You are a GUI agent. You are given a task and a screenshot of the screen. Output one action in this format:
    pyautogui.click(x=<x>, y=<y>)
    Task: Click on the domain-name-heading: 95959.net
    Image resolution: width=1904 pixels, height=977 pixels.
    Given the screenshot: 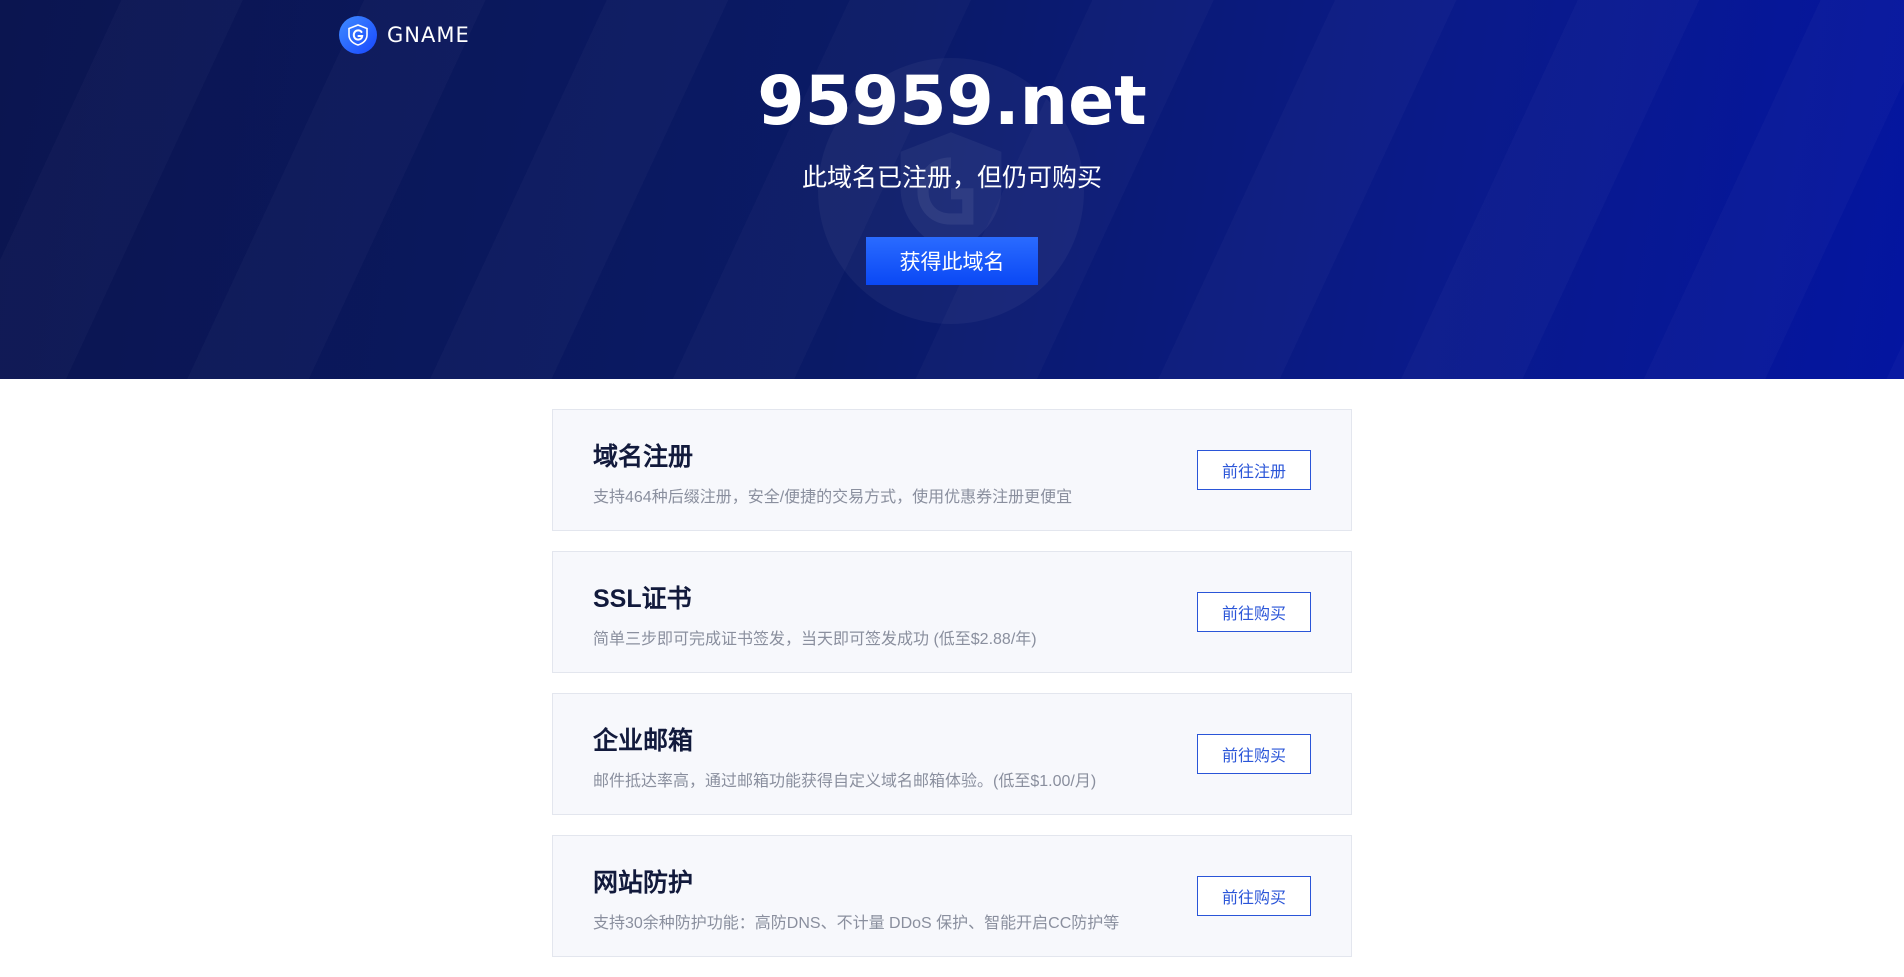 What is the action you would take?
    pyautogui.click(x=952, y=101)
    